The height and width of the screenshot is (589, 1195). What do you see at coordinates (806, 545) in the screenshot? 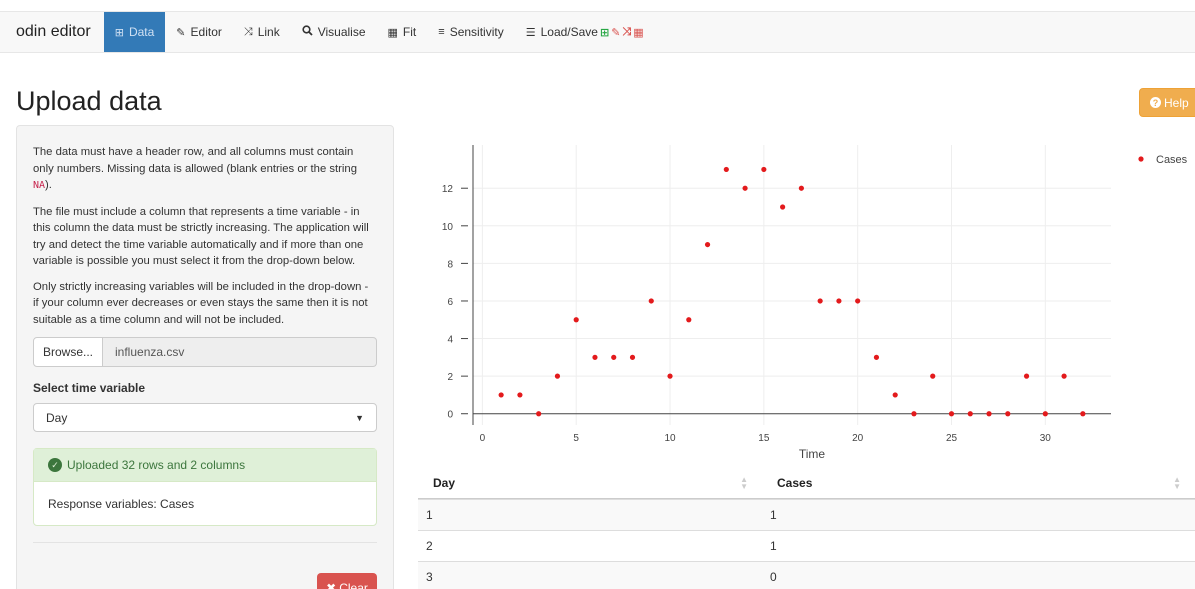
I see `table-row: 2 1` at bounding box center [806, 545].